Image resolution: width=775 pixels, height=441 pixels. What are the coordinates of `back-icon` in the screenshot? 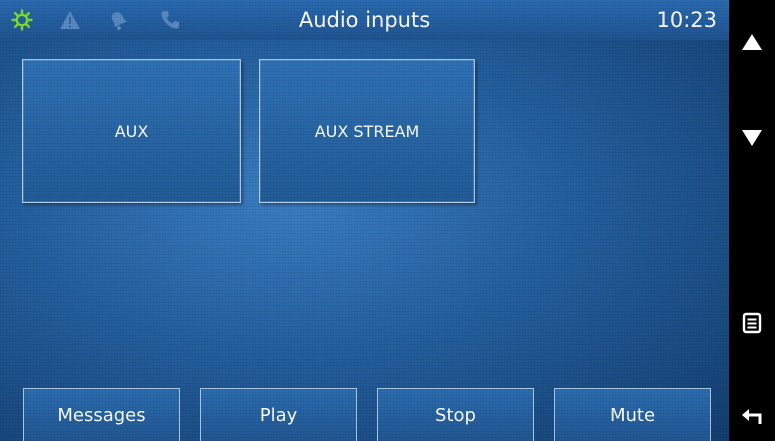 It's located at (752, 416).